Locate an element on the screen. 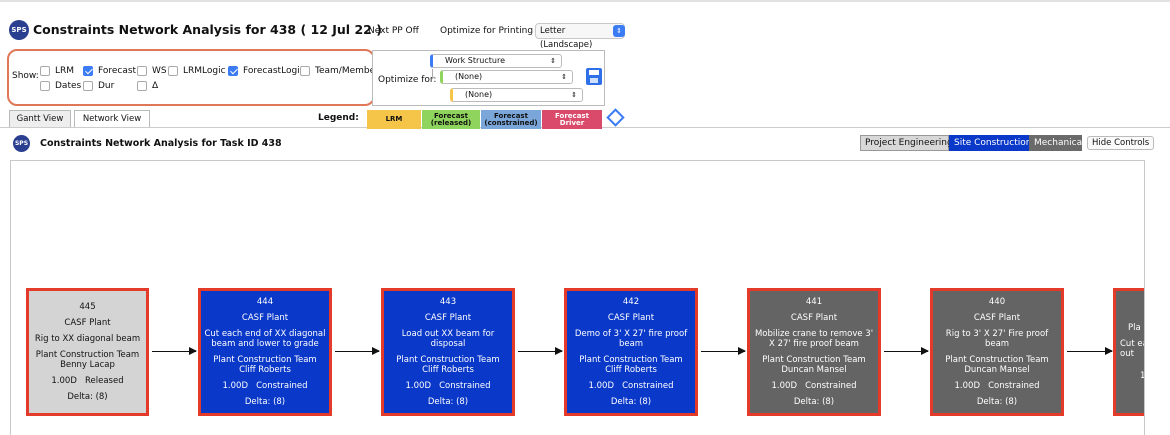  checkbox-forecast: Forecast is located at coordinates (109, 71).